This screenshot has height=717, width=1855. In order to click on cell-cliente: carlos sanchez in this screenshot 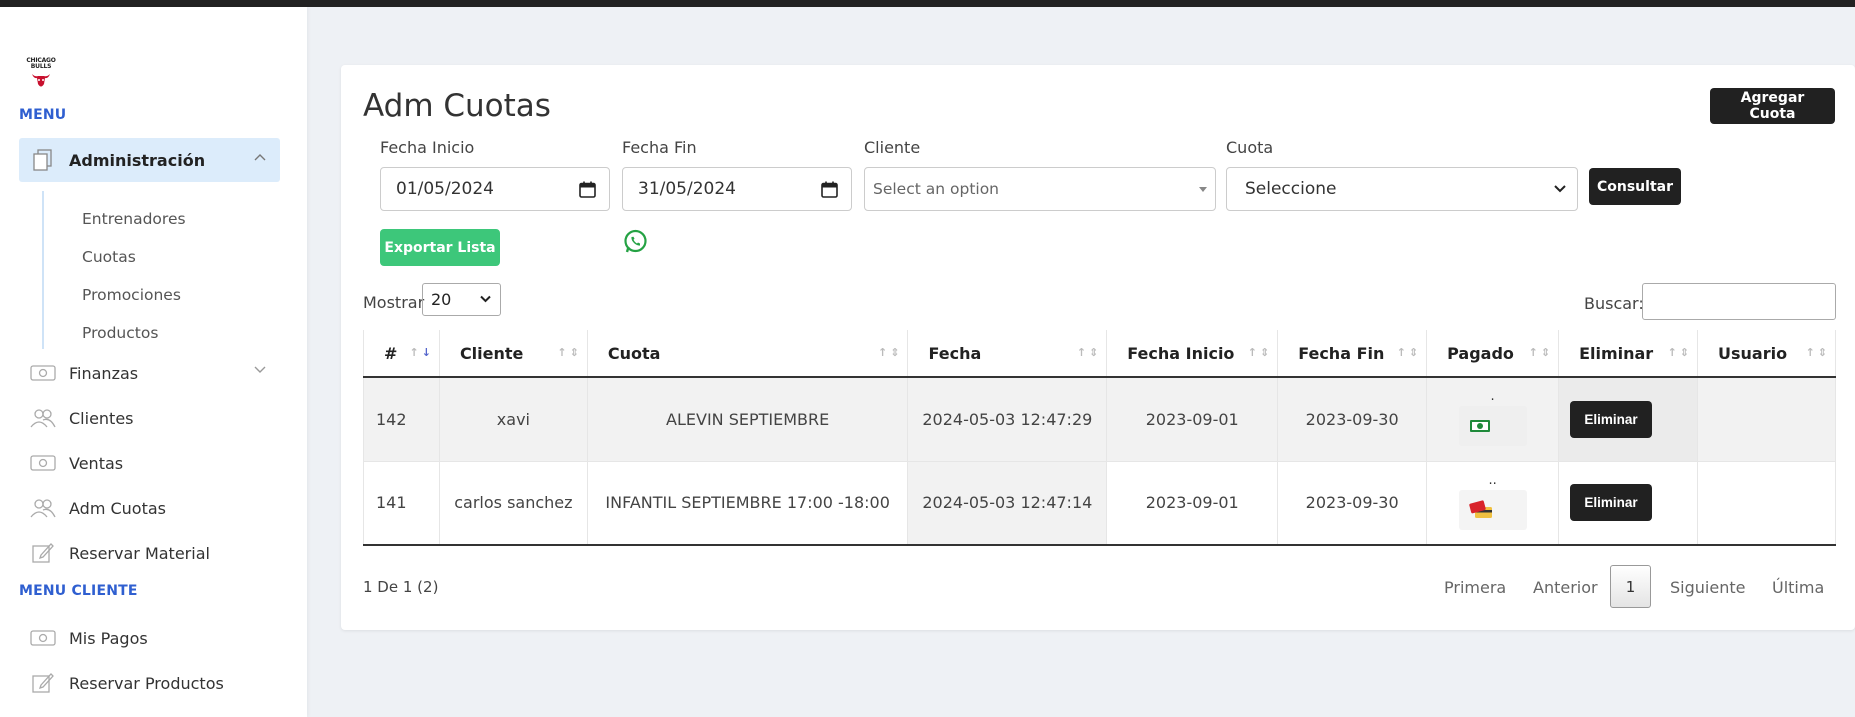, I will do `click(513, 503)`.